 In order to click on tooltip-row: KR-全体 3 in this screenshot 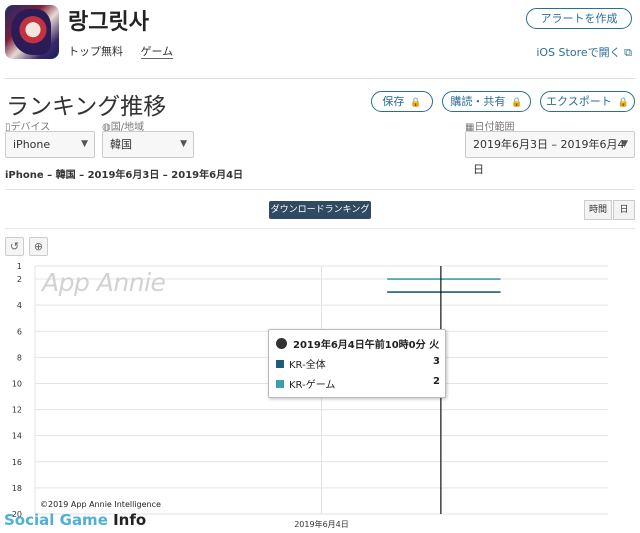, I will do `click(358, 363)`.